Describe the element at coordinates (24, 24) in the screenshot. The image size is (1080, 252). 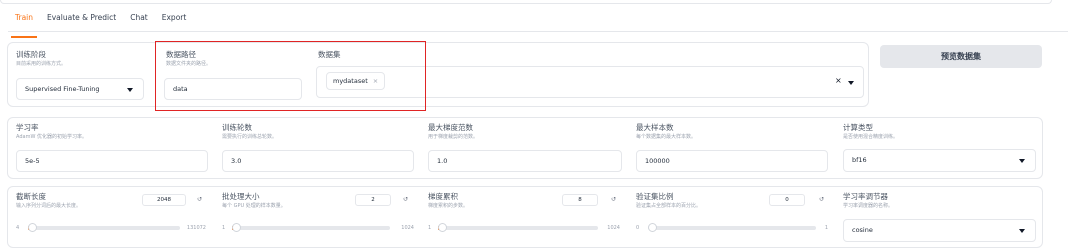
I see `tab-train: Train` at that location.